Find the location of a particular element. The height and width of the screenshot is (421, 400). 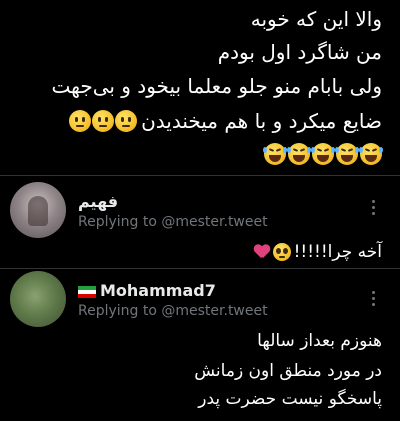

reply-text-line-1: هنوزم بعداز سالها is located at coordinates (319, 341).